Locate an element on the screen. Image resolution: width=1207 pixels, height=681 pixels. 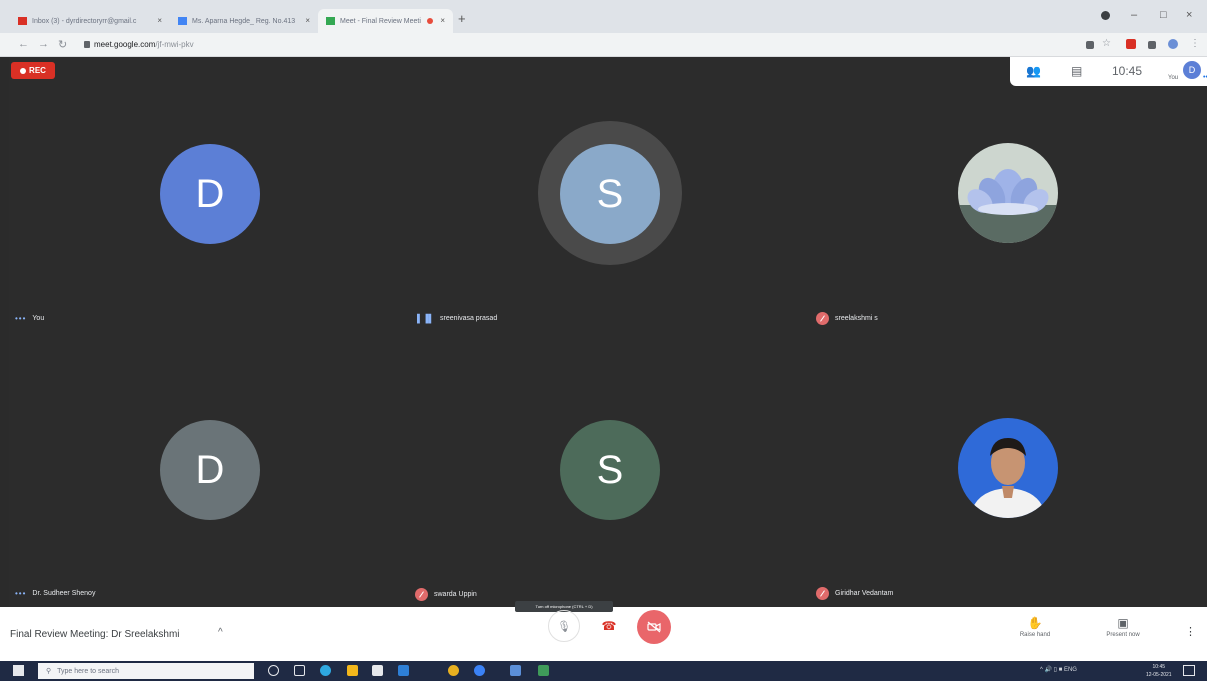
participant-name-tag: ••• You is located at coordinates (29, 318).